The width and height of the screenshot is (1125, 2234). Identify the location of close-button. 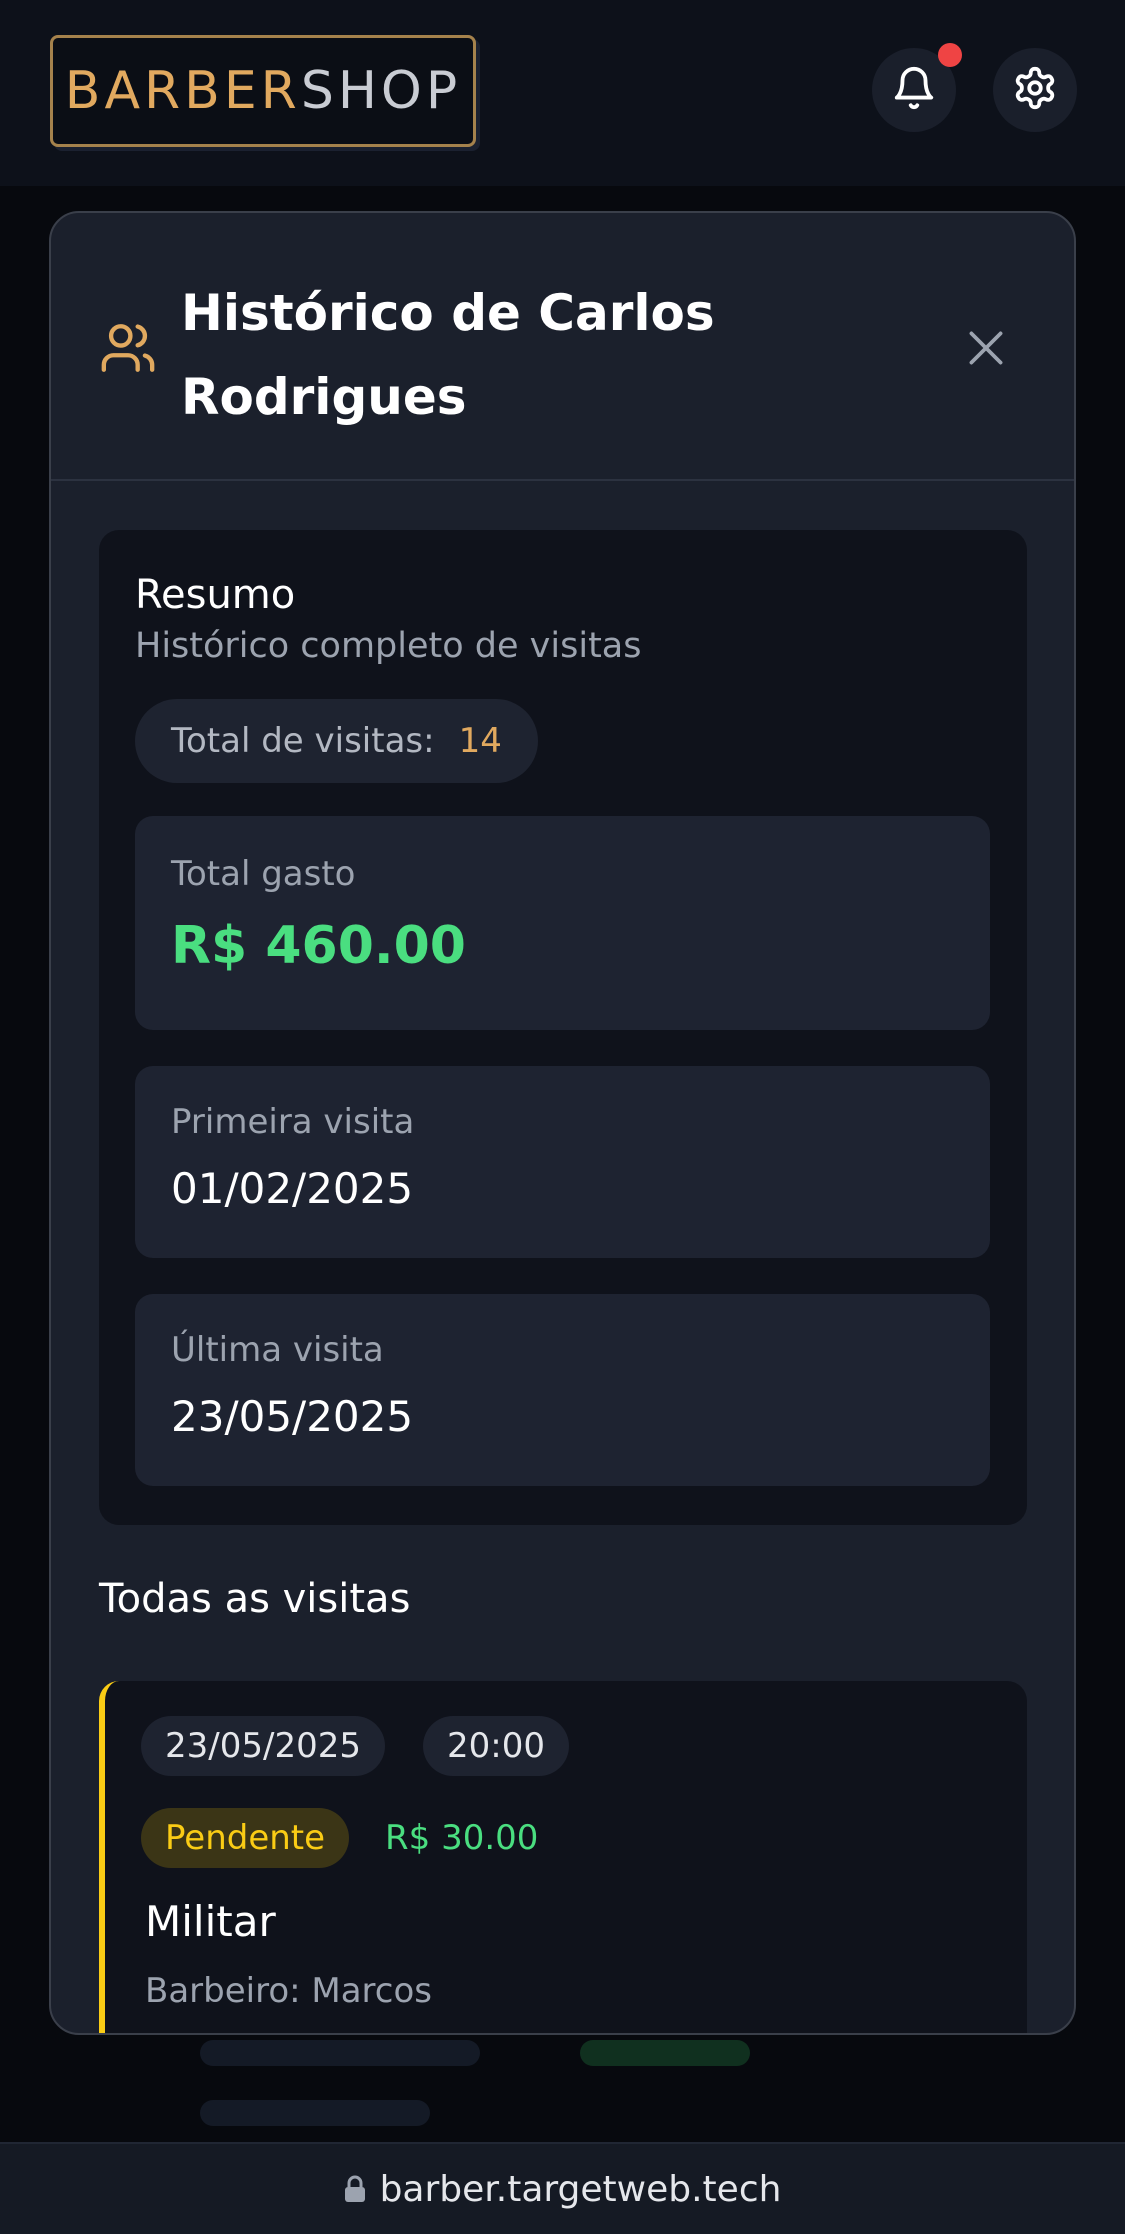
(986, 348).